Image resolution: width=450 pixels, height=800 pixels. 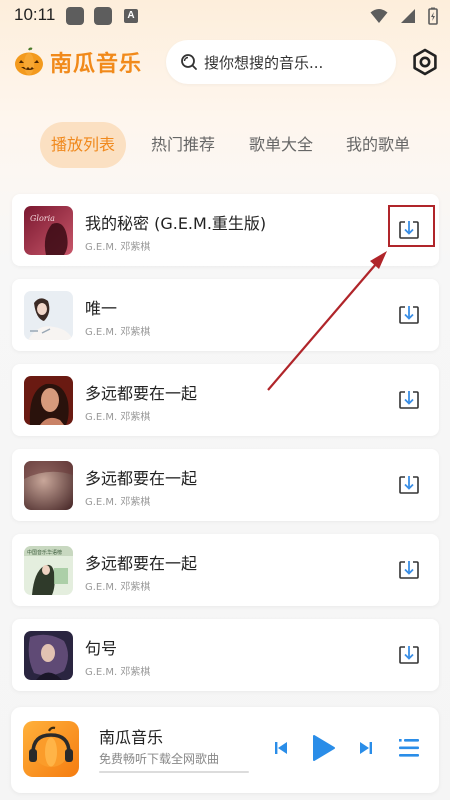 I want to click on category-tabs: 播放列表 热门推荐 歌单大全 我的歌单, so click(x=225, y=145).